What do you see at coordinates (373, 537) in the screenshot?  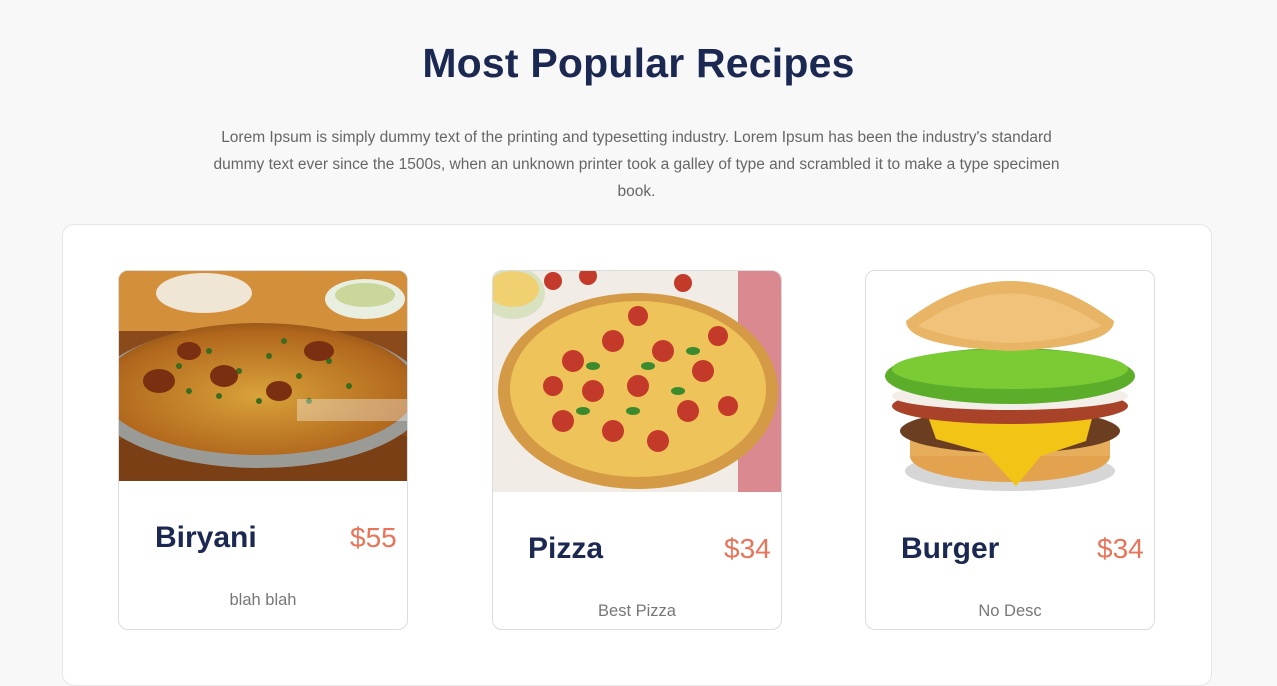 I see `recipe-price: $55` at bounding box center [373, 537].